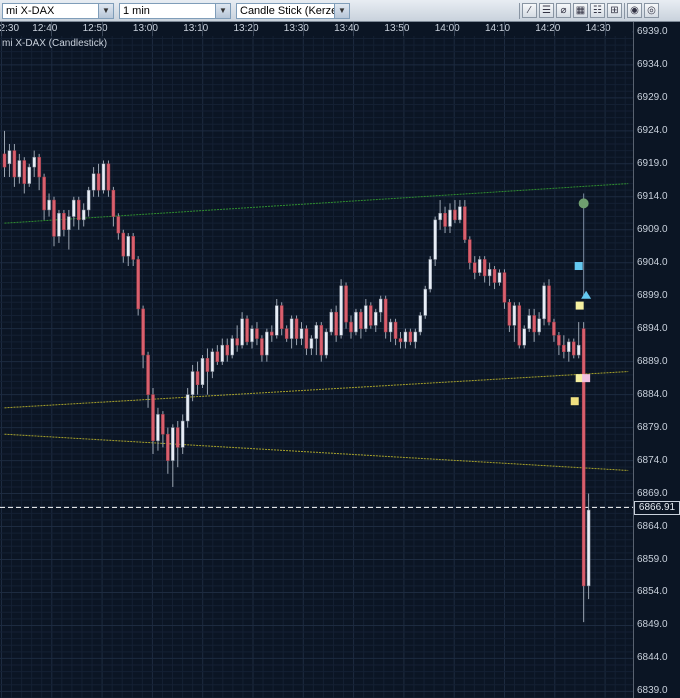 This screenshot has height=698, width=680. I want to click on interval-select: 1 min ▼, so click(175, 11).